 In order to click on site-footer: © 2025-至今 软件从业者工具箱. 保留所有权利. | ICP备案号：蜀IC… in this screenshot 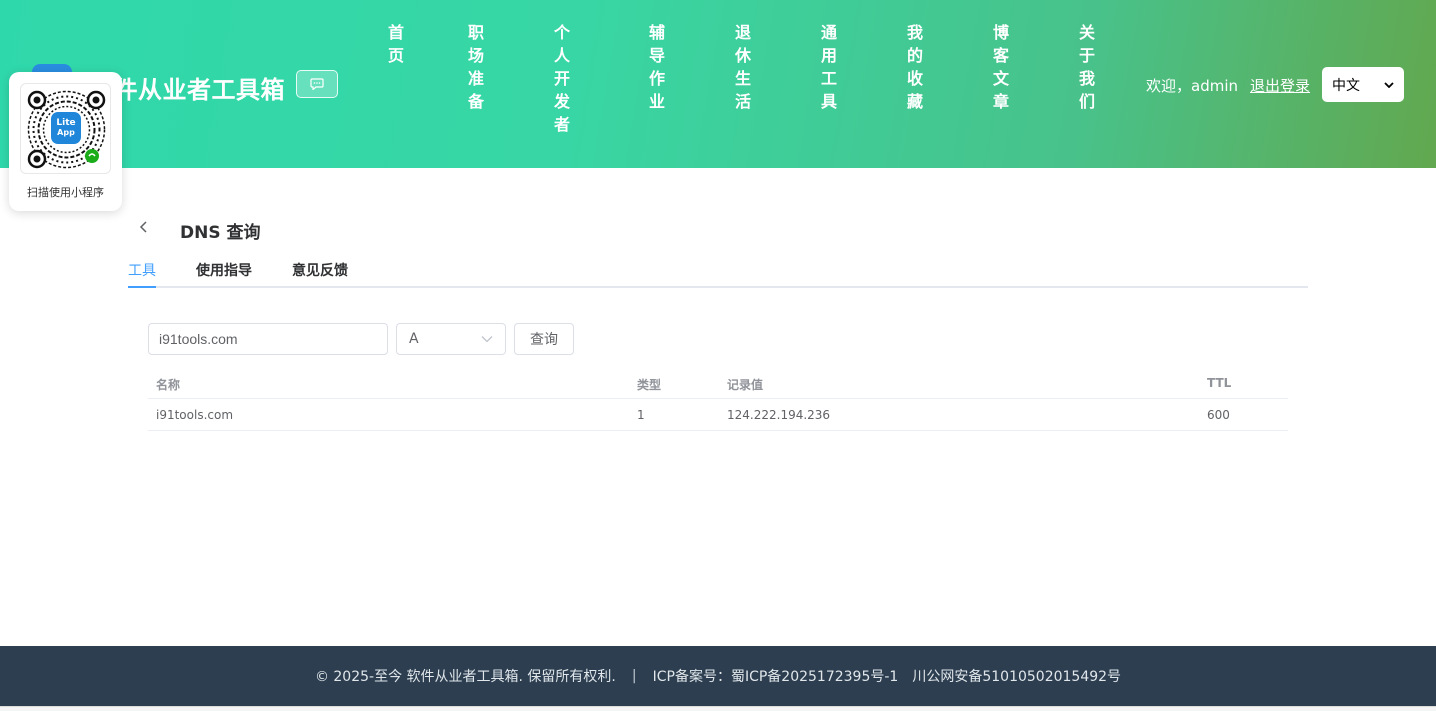, I will do `click(718, 676)`.